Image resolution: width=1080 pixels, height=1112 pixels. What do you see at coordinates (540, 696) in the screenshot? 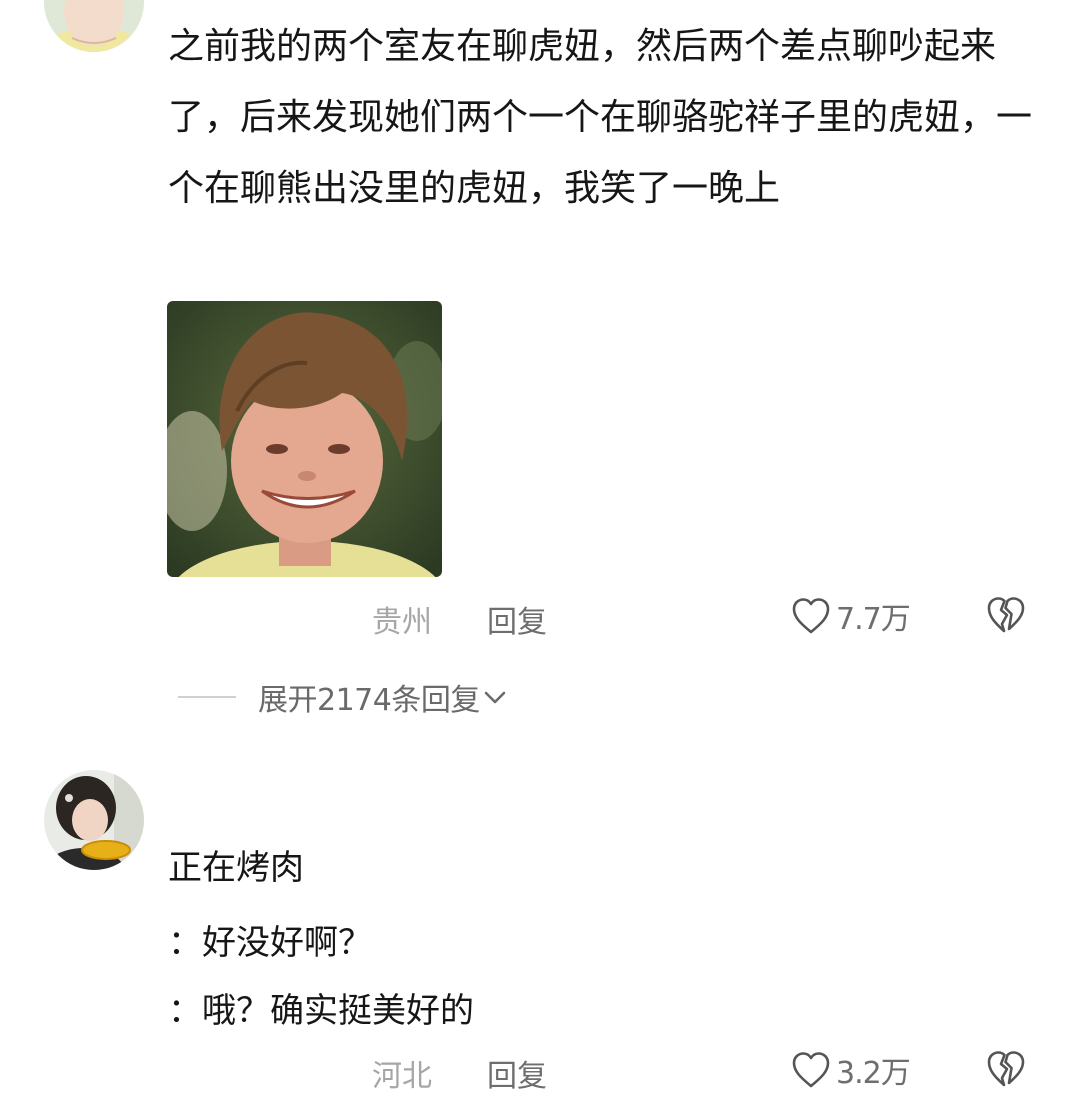
I see `expand-replies-row: 展开2174条回复` at bounding box center [540, 696].